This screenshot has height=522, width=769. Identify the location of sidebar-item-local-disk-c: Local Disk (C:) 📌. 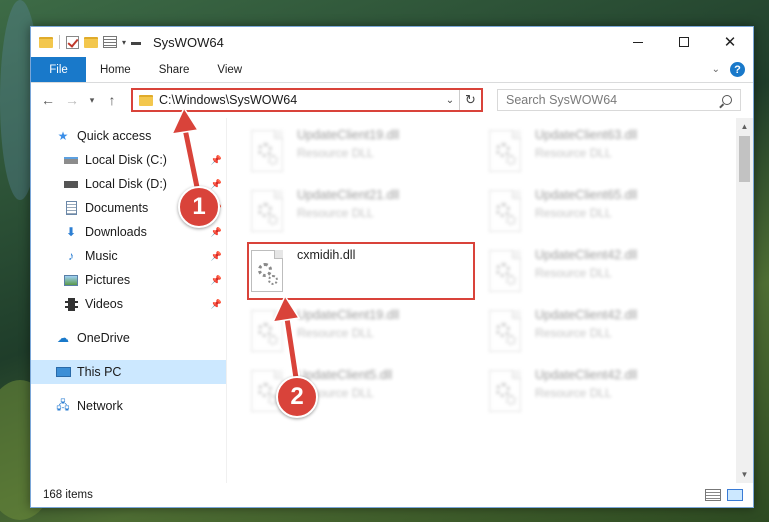
(128, 160).